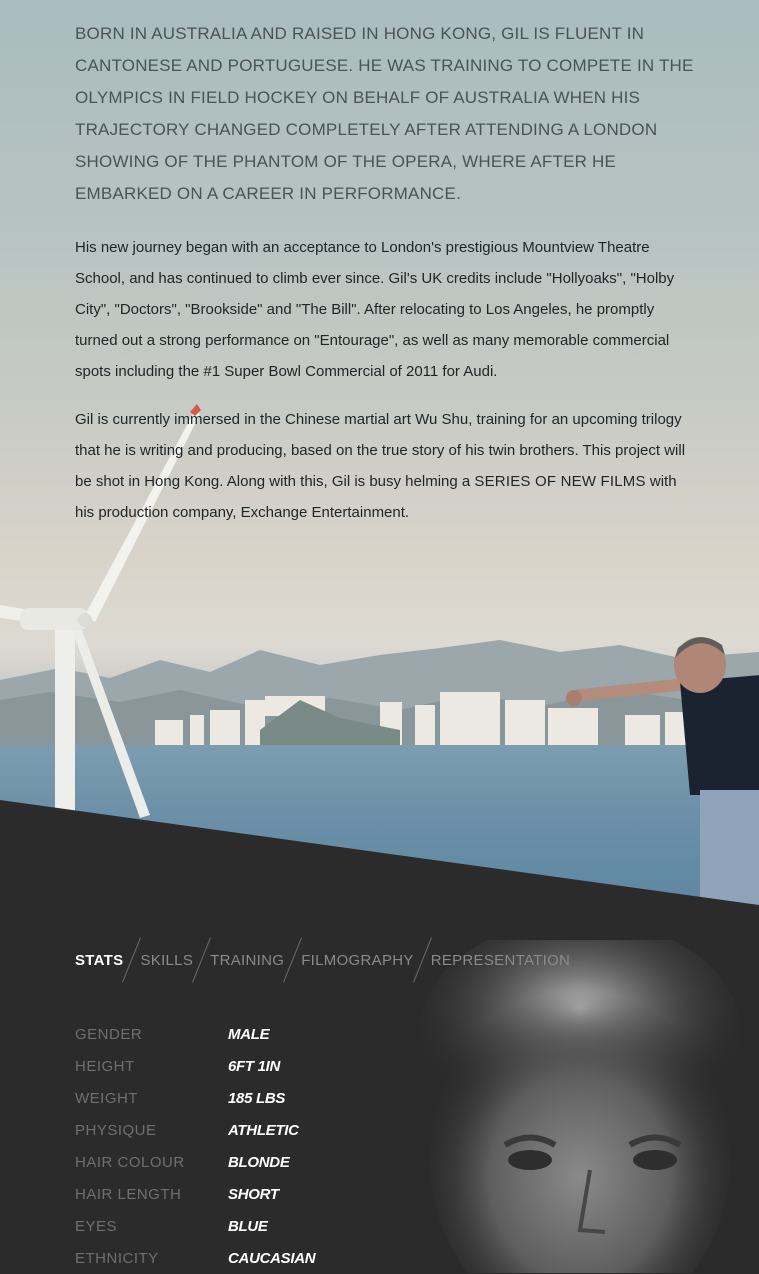  I want to click on stat-row-hair-length: Hair Length Short, so click(195, 1194).